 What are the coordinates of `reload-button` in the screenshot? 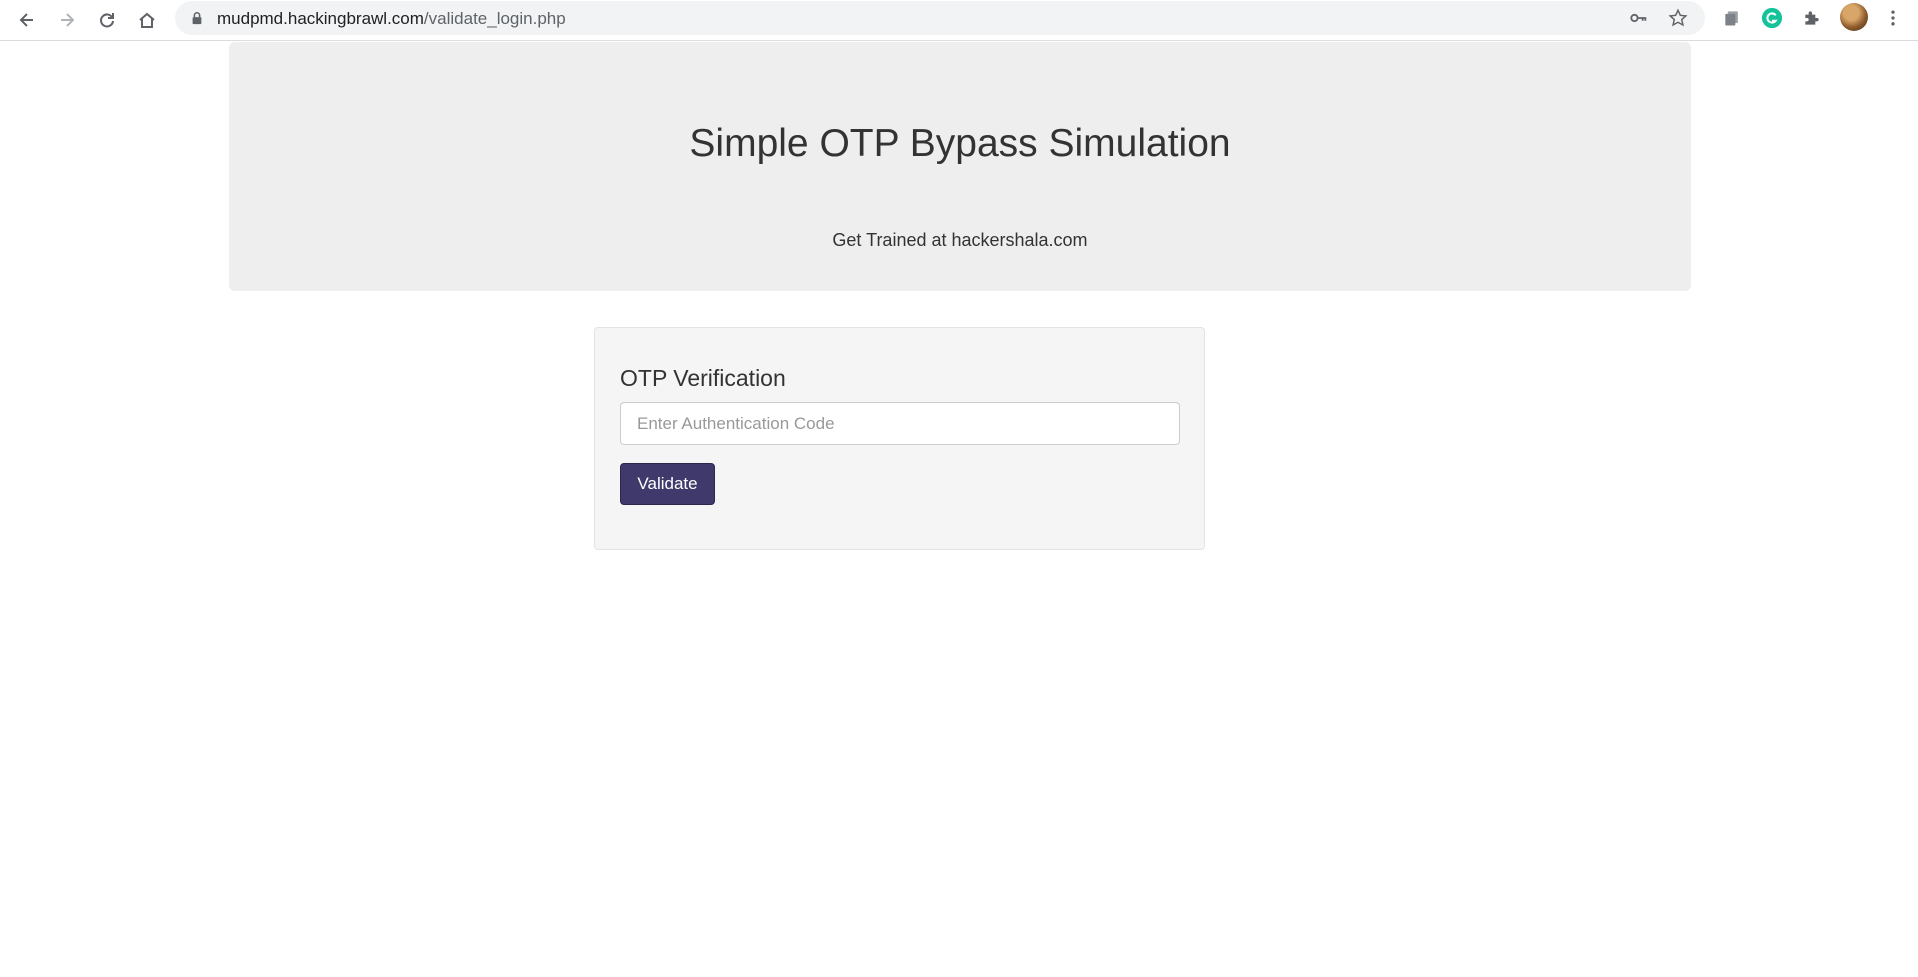 It's located at (107, 20).